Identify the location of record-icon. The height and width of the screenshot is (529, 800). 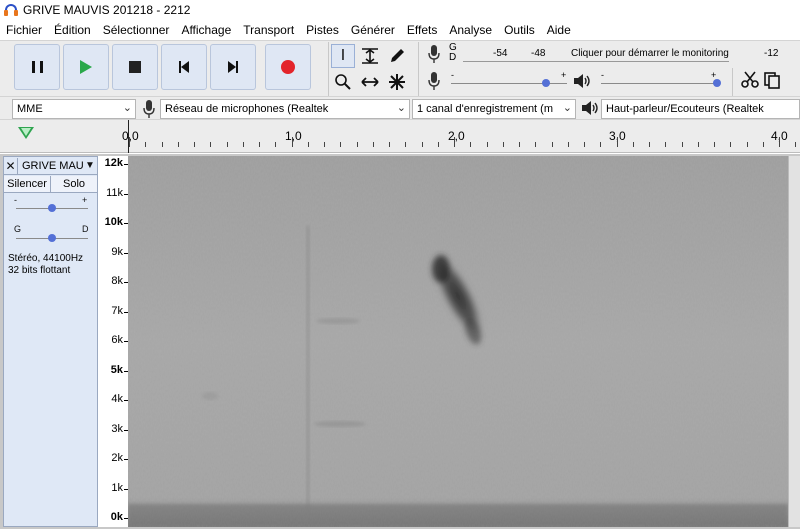
(288, 67).